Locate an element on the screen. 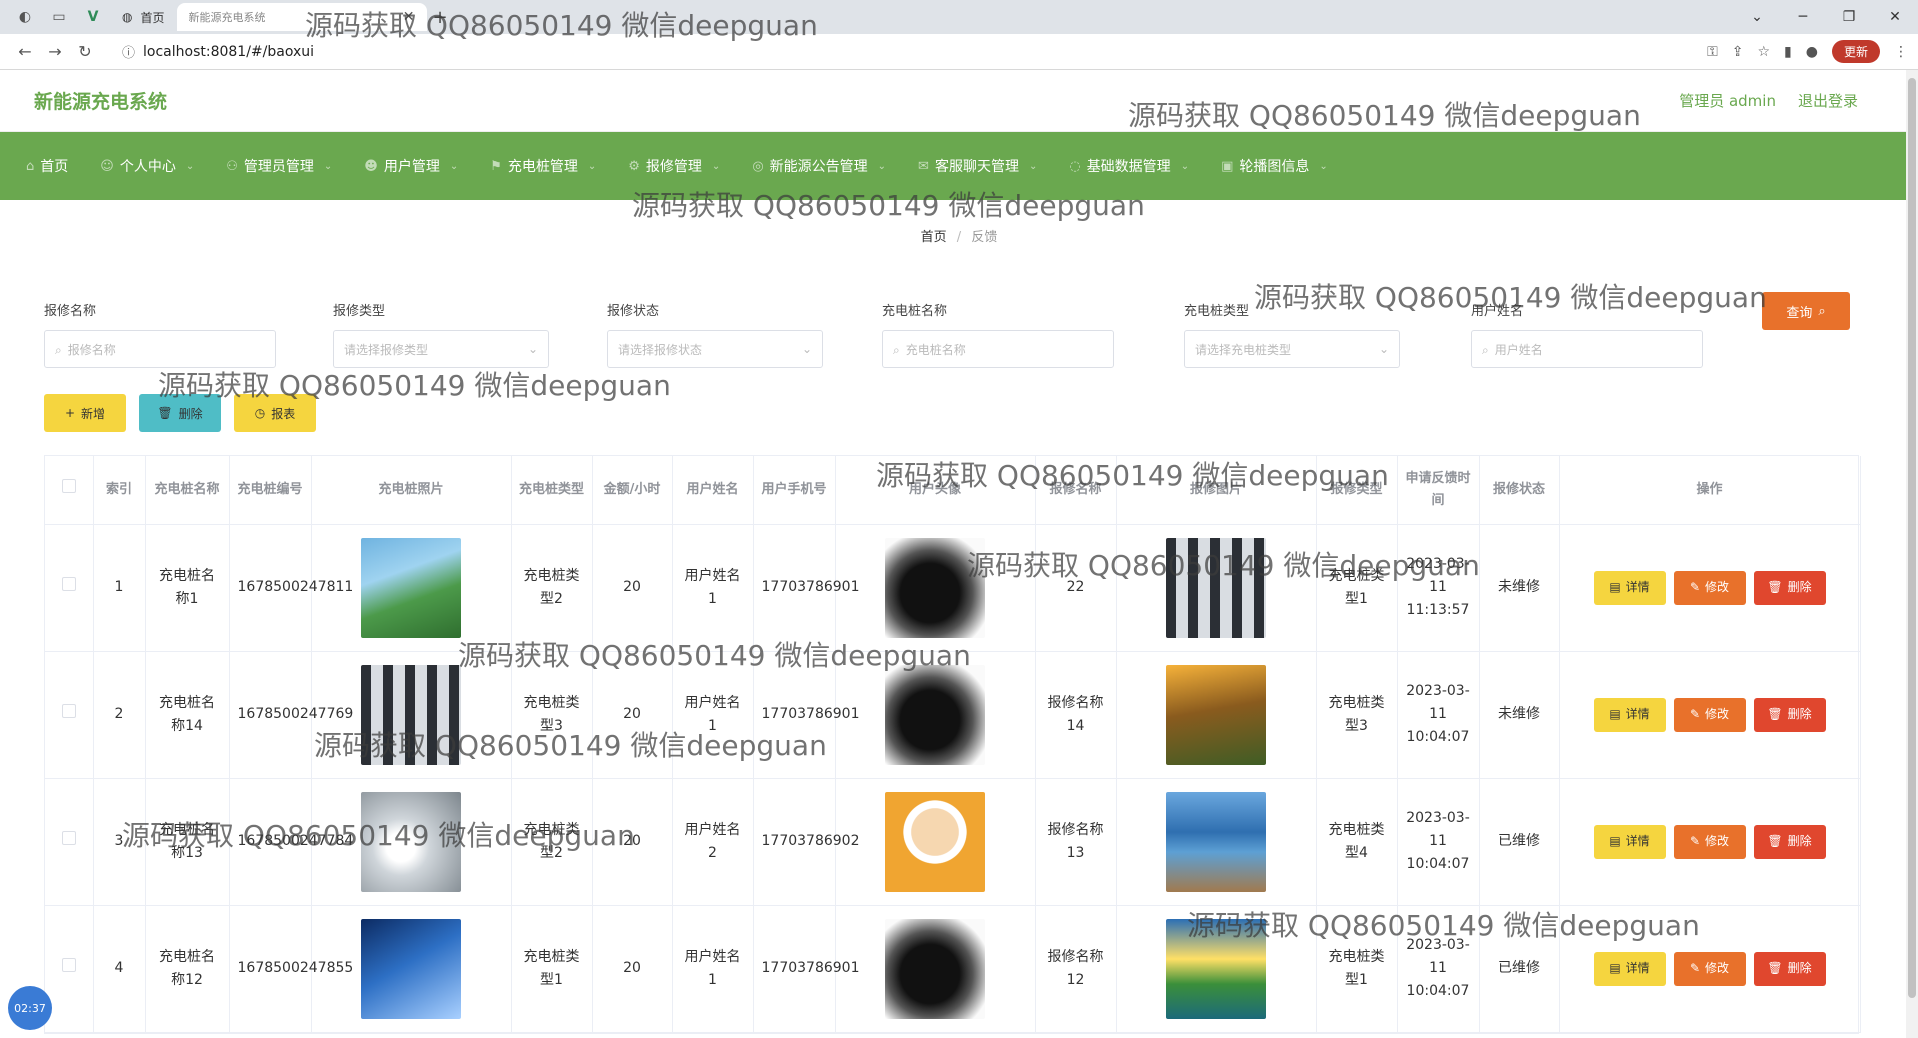 The width and height of the screenshot is (1918, 1038). nav-item-5: ⚙ 报修管理 ⌄ is located at coordinates (684, 166).